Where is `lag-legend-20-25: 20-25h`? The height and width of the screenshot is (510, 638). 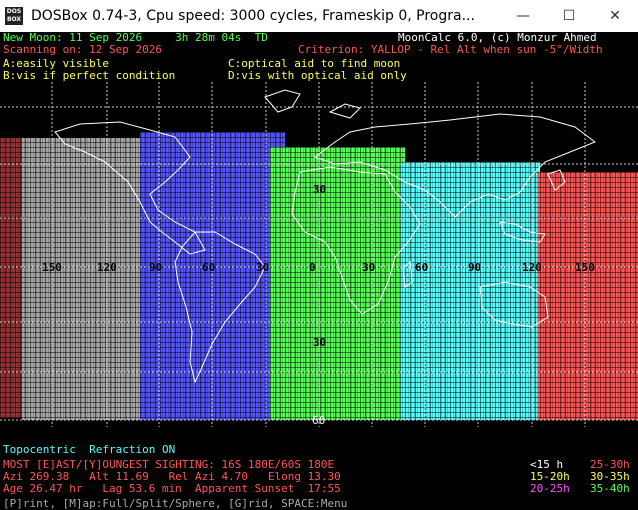 lag-legend-20-25: 20-25h is located at coordinates (550, 488).